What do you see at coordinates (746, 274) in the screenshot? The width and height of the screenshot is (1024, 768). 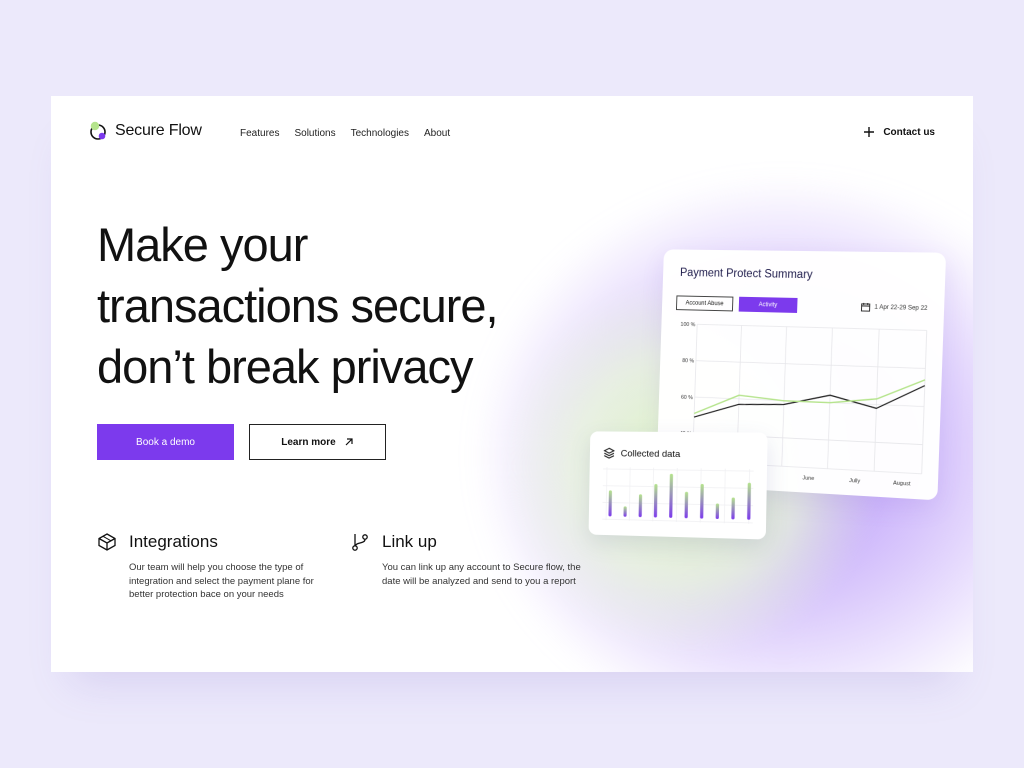 I see `summary-card-title: Payment Protect Summary` at bounding box center [746, 274].